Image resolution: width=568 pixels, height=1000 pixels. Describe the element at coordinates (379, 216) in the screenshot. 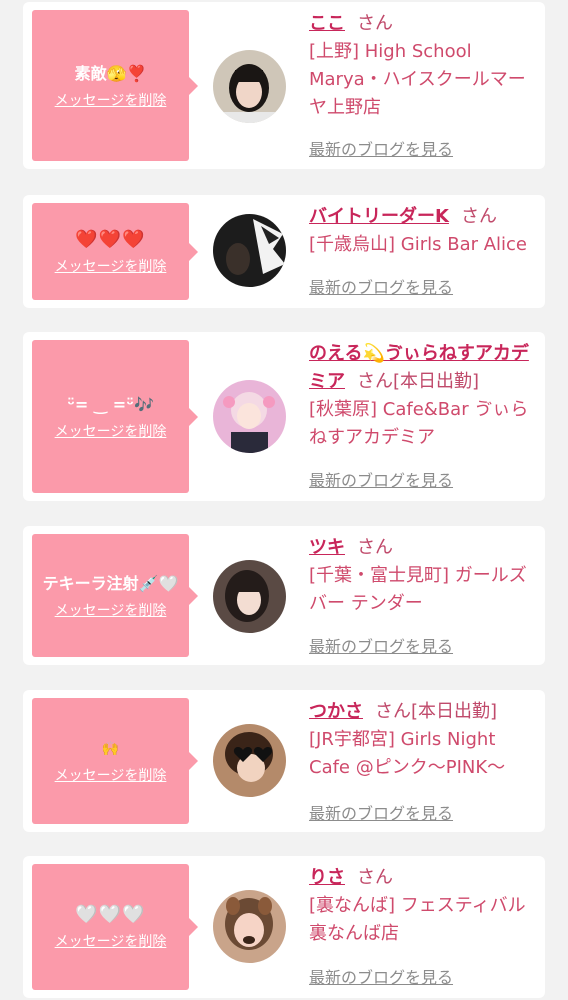

I see `girl-name-link: バイトリーダーK` at that location.